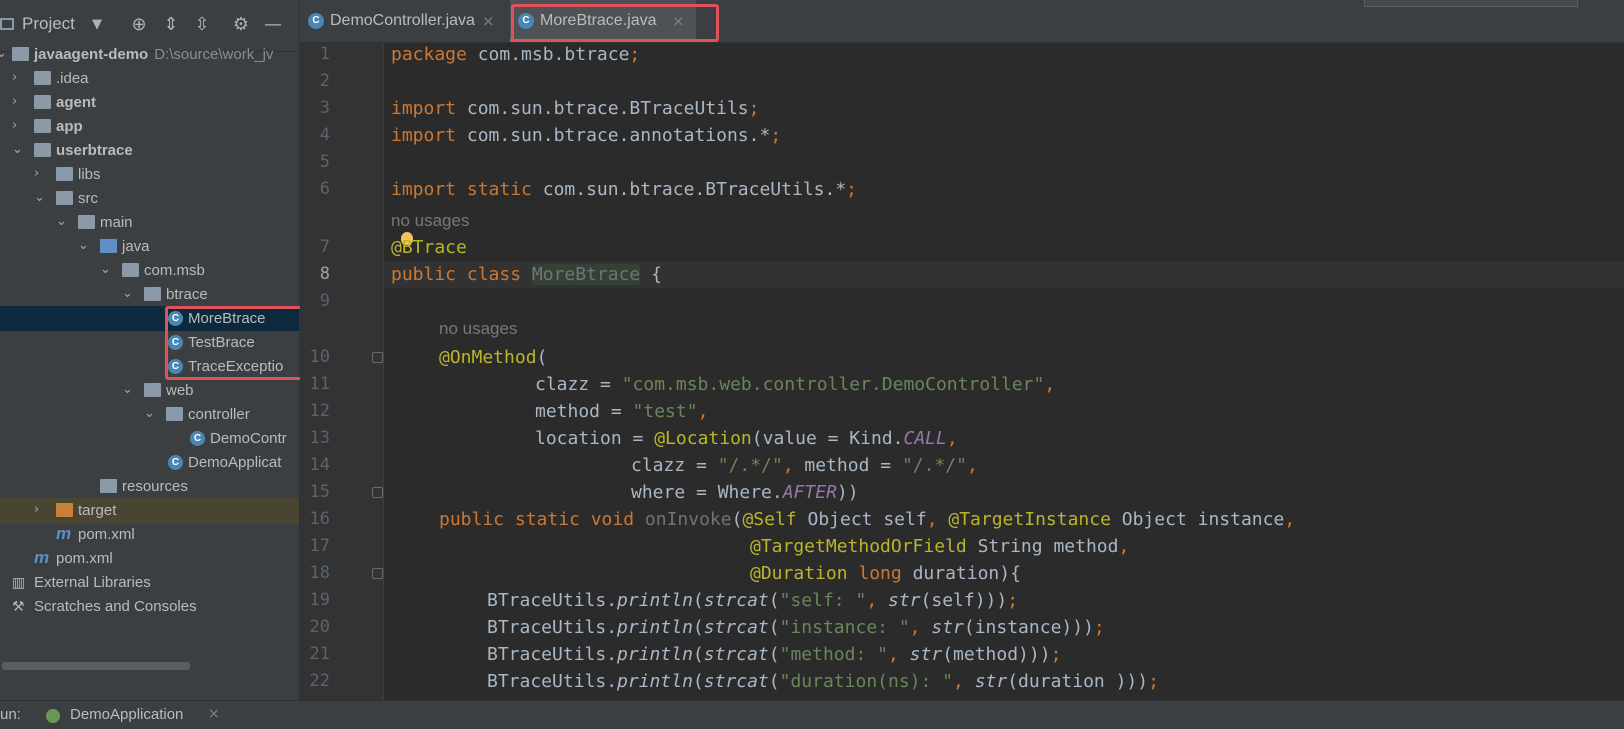 The height and width of the screenshot is (729, 1624). What do you see at coordinates (89, 174) in the screenshot?
I see `tree-item-label: libs` at bounding box center [89, 174].